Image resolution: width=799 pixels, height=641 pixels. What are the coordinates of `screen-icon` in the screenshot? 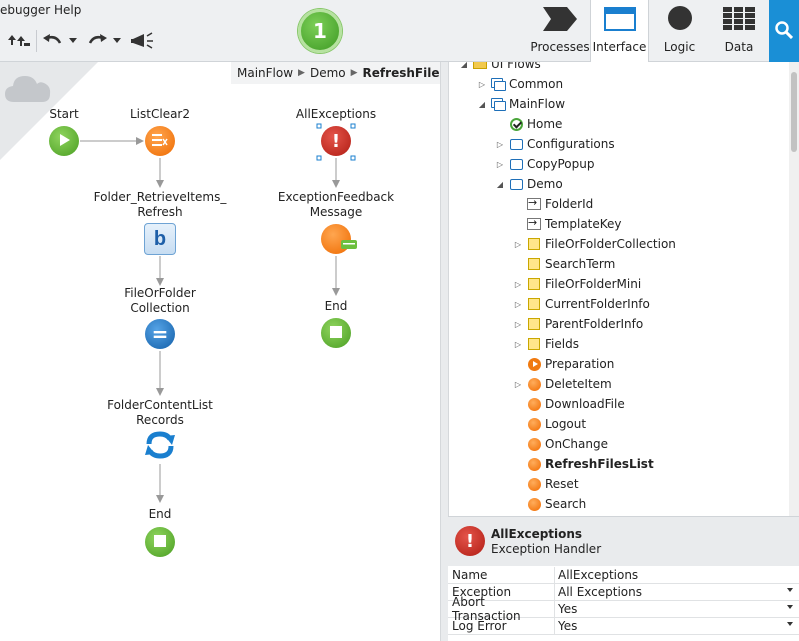 It's located at (516, 184).